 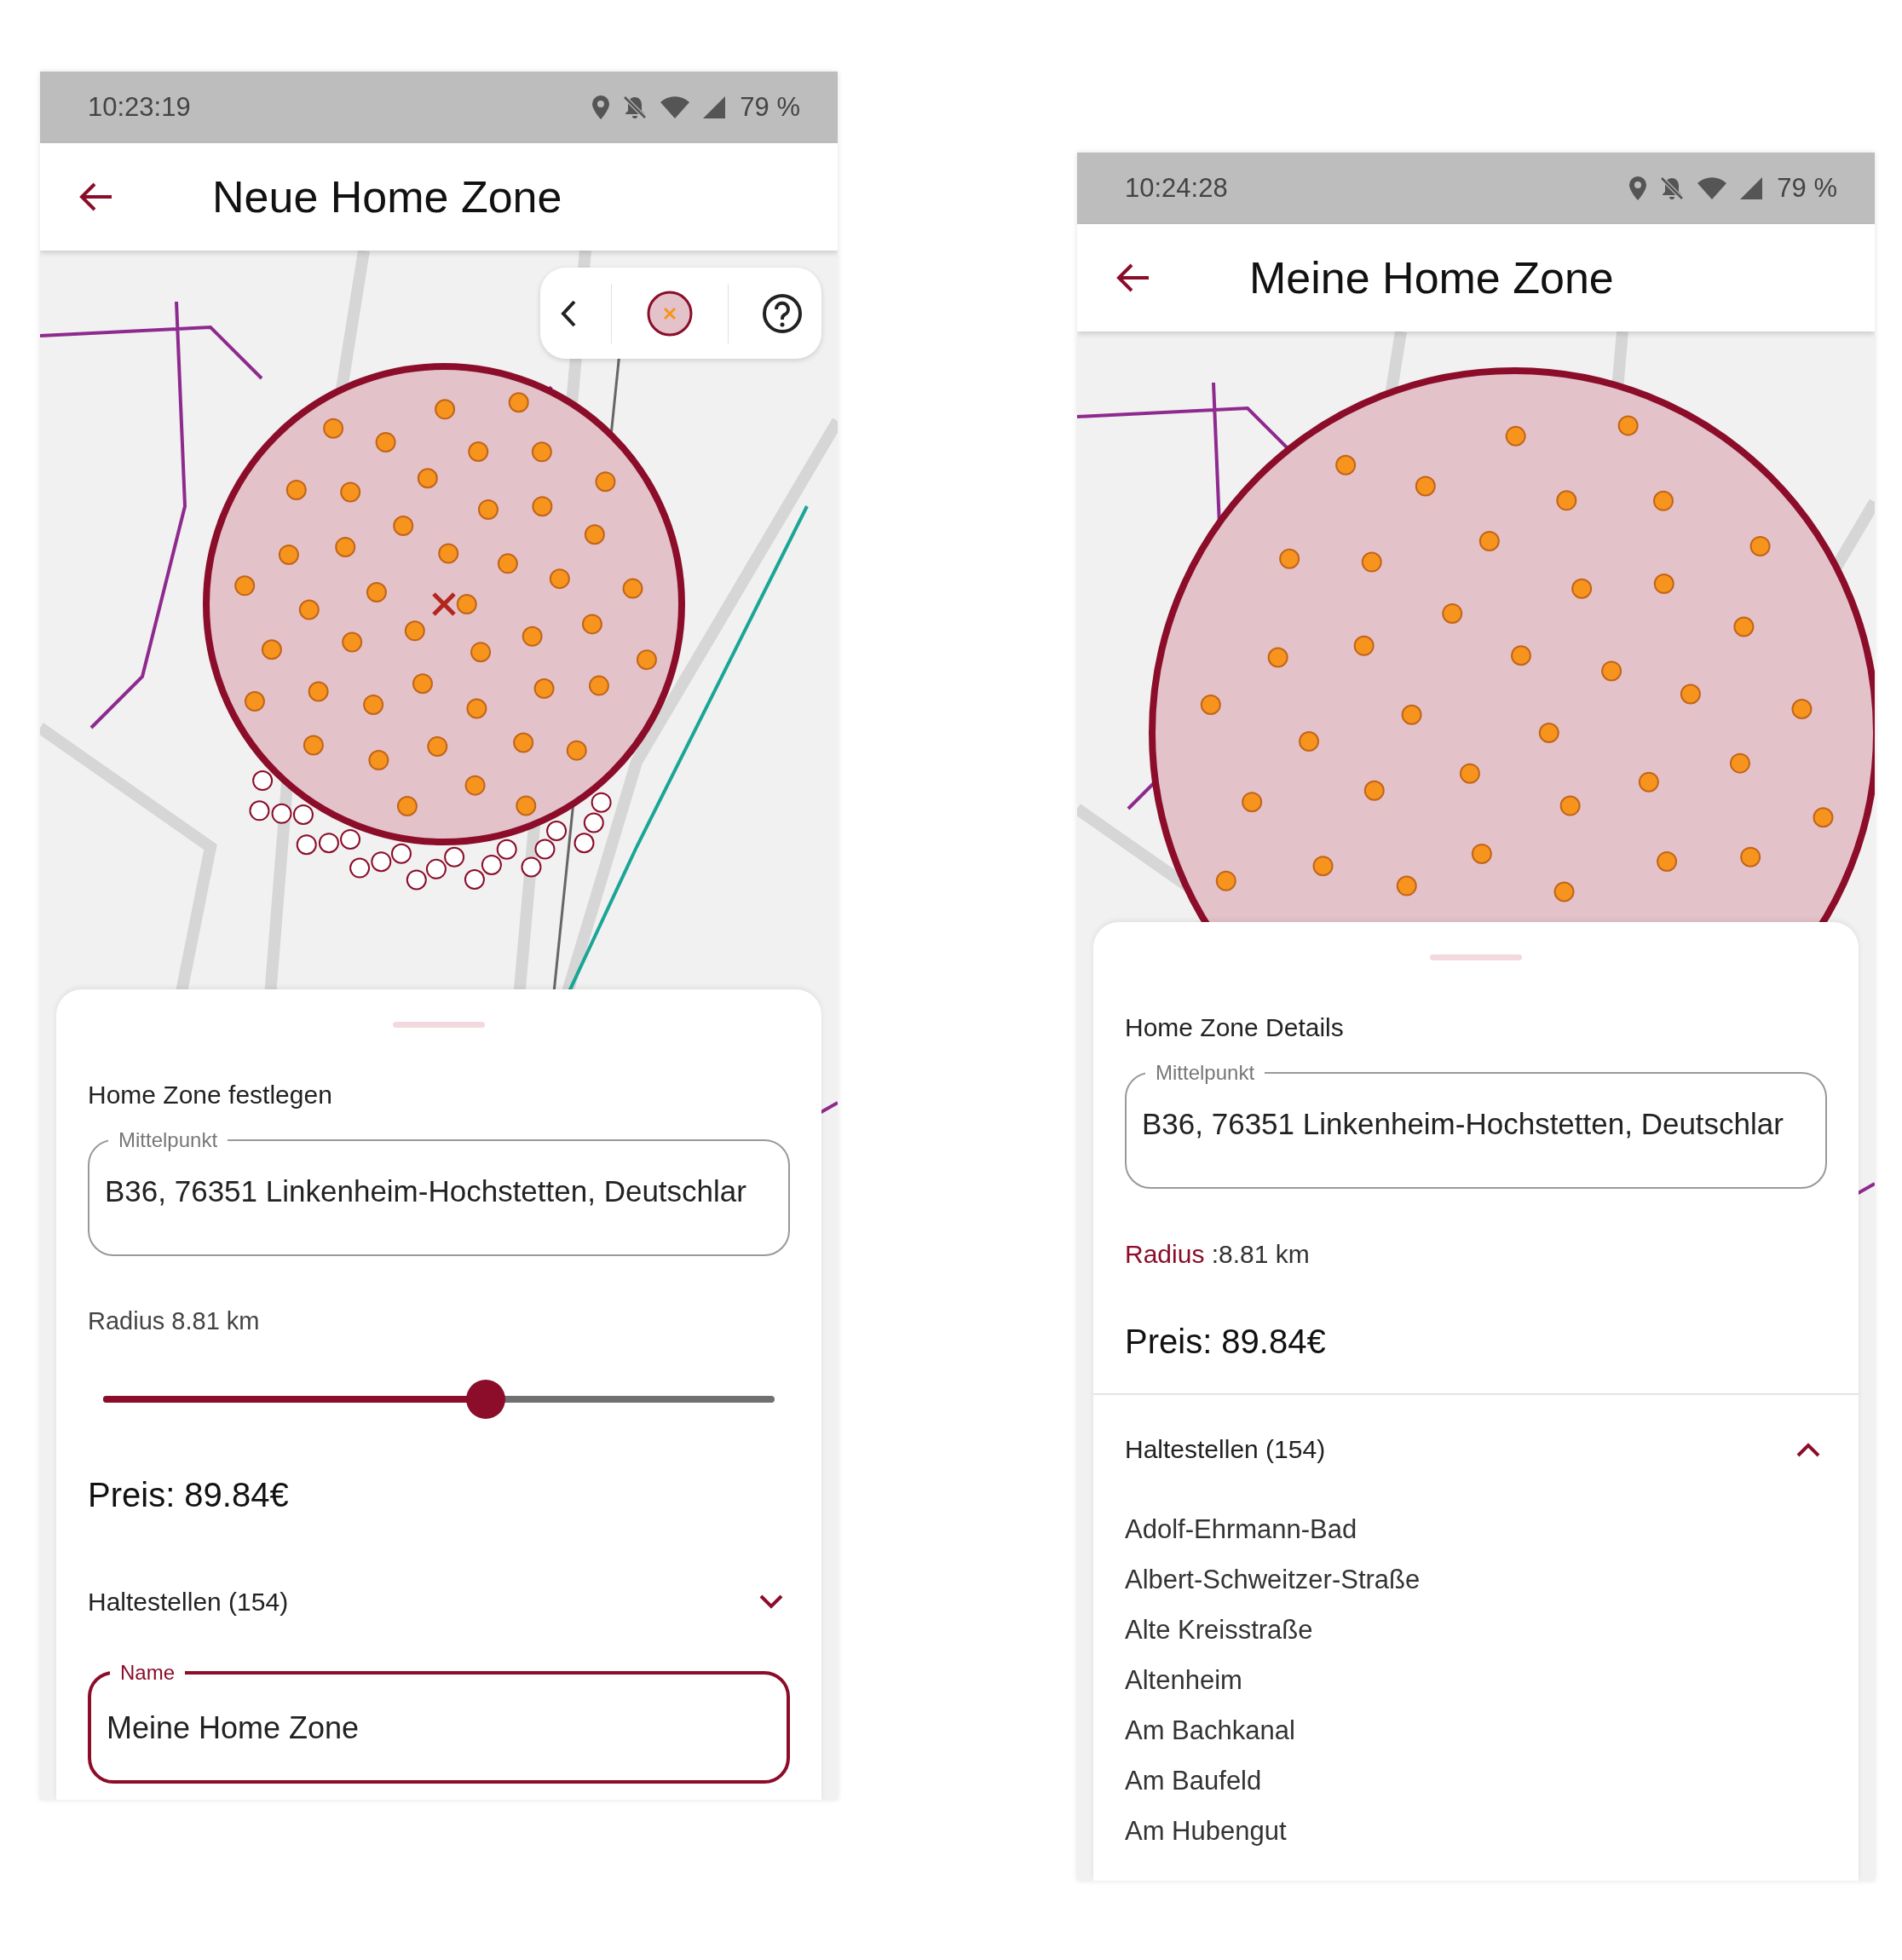 I want to click on radius-slider, so click(x=439, y=1400).